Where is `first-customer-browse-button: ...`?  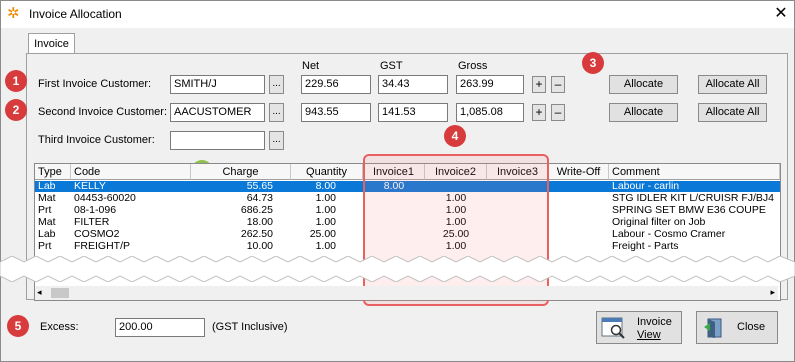 first-customer-browse-button: ... is located at coordinates (276, 84).